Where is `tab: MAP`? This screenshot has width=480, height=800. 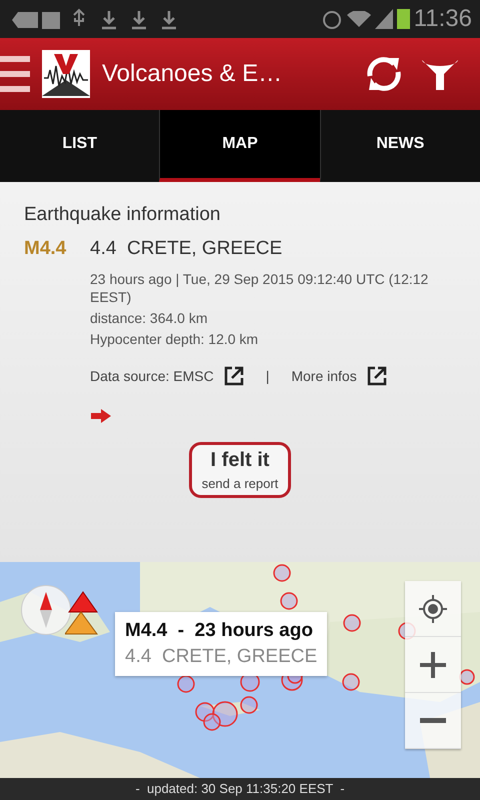 tab: MAP is located at coordinates (239, 146).